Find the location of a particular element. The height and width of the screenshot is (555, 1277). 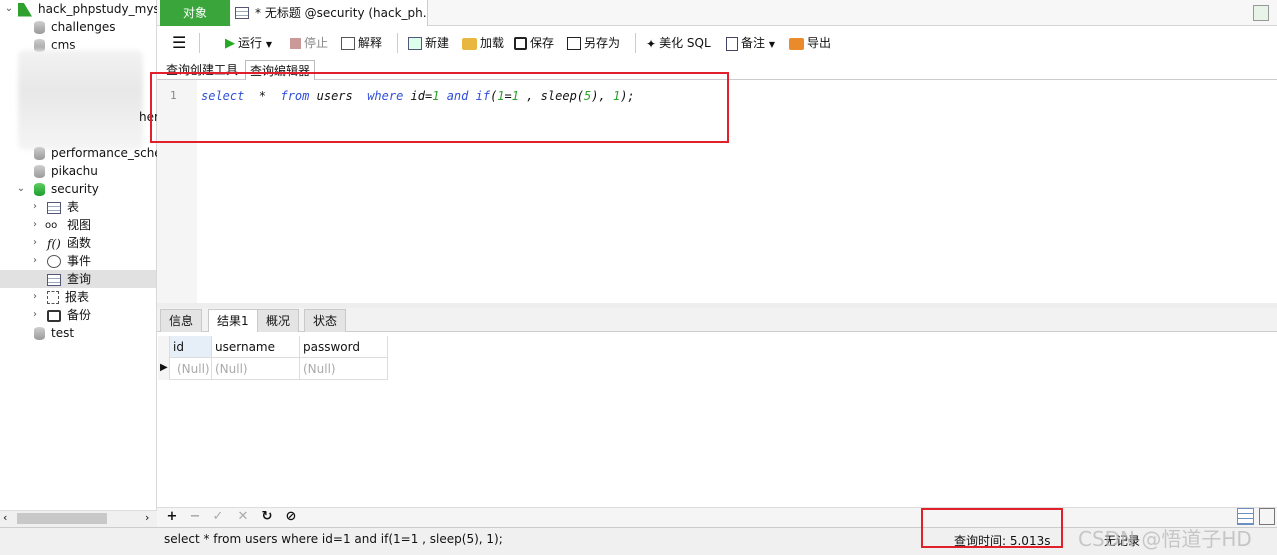

scroll-left-icon: ‹ is located at coordinates (5, 517).